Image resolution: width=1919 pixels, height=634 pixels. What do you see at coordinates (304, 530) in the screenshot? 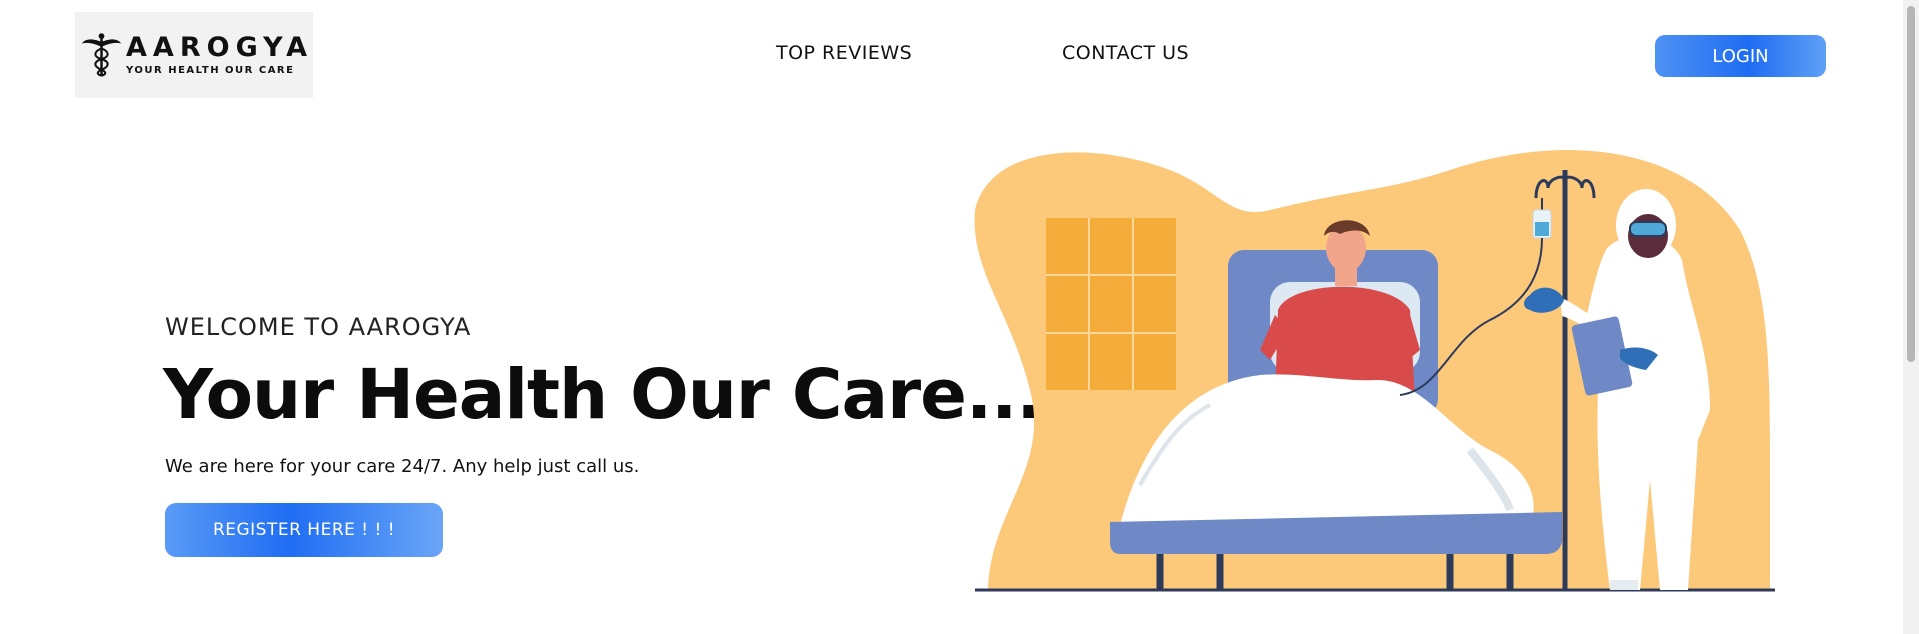
I see `register-button: REGISTER HERE ! ! !` at bounding box center [304, 530].